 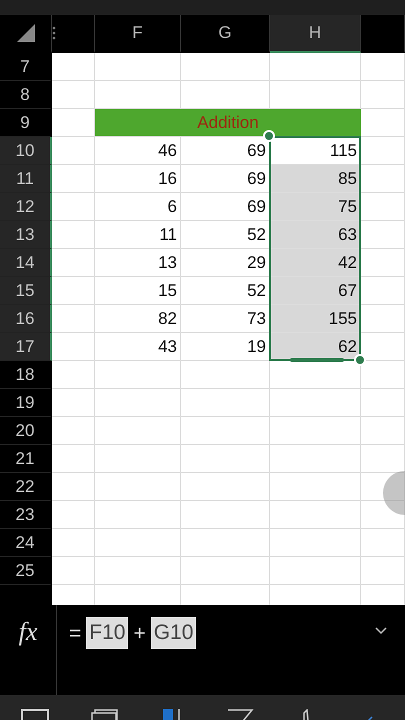 What do you see at coordinates (26, 347) in the screenshot?
I see `row-header: 17` at bounding box center [26, 347].